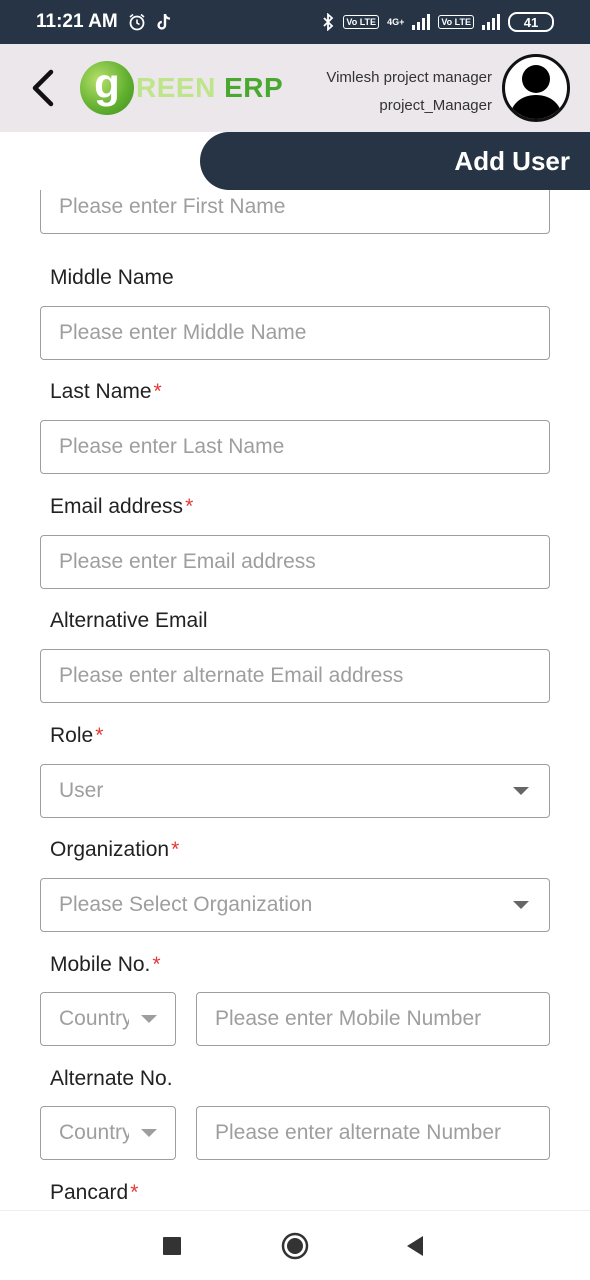 The width and height of the screenshot is (590, 1280). Describe the element at coordinates (421, 22) in the screenshot. I see `signal-icon` at that location.